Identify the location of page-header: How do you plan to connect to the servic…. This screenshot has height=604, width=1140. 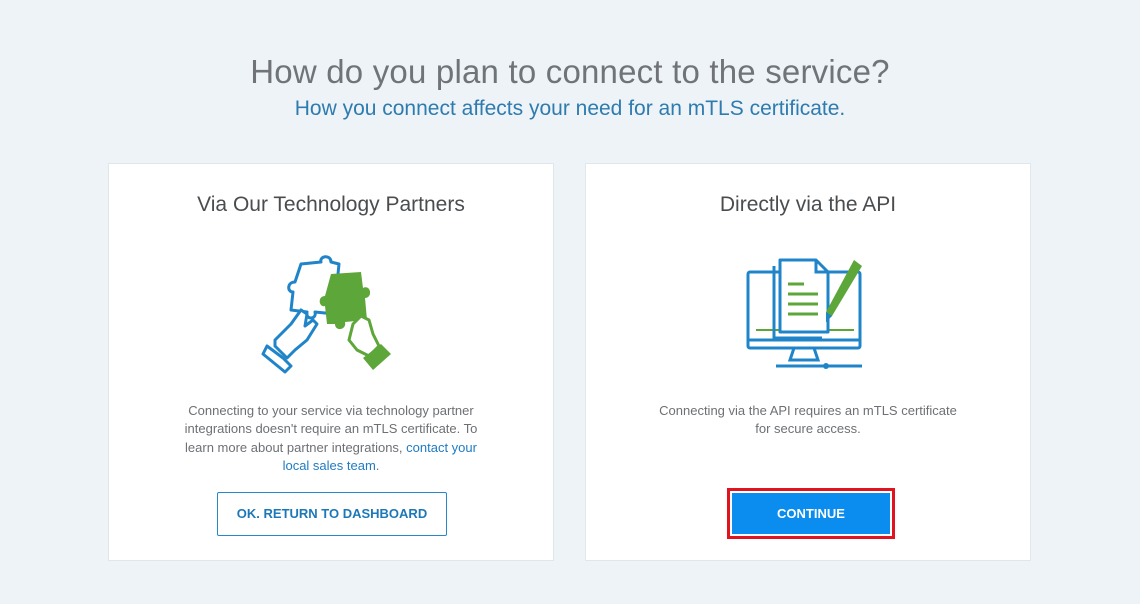
(570, 89).